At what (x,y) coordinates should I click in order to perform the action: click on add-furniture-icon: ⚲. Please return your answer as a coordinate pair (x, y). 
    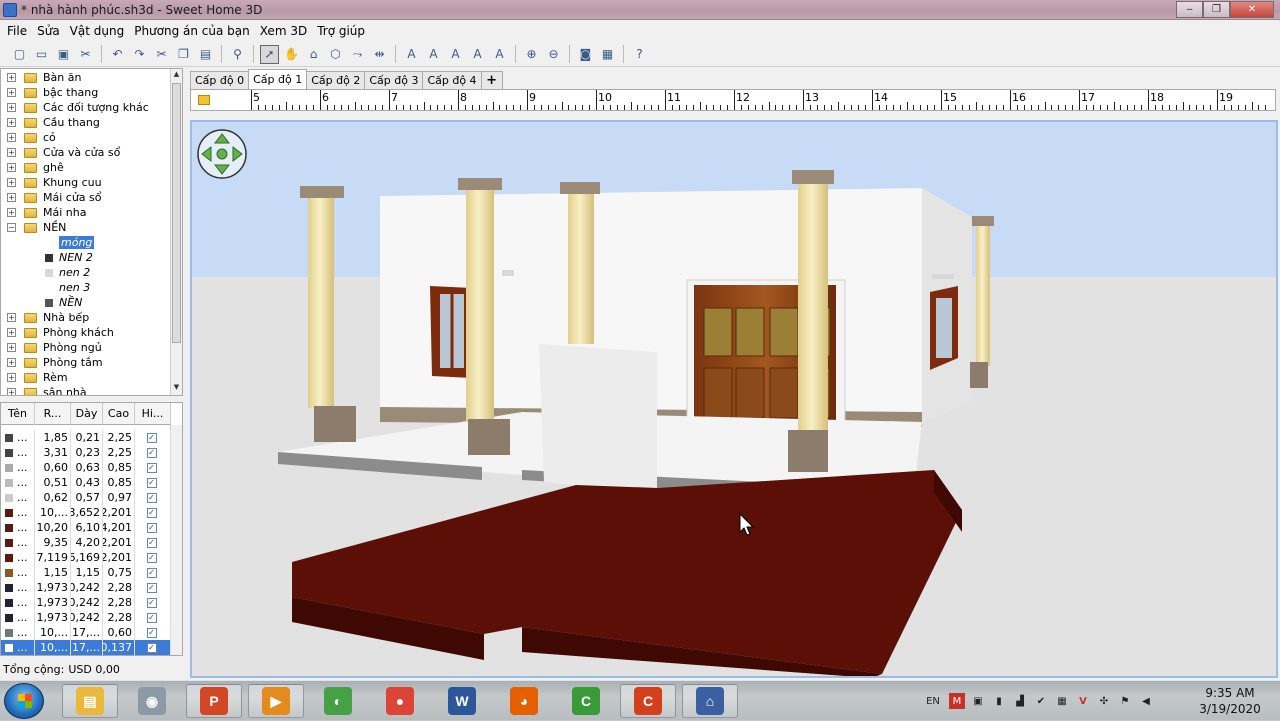
    Looking at the image, I should click on (237, 54).